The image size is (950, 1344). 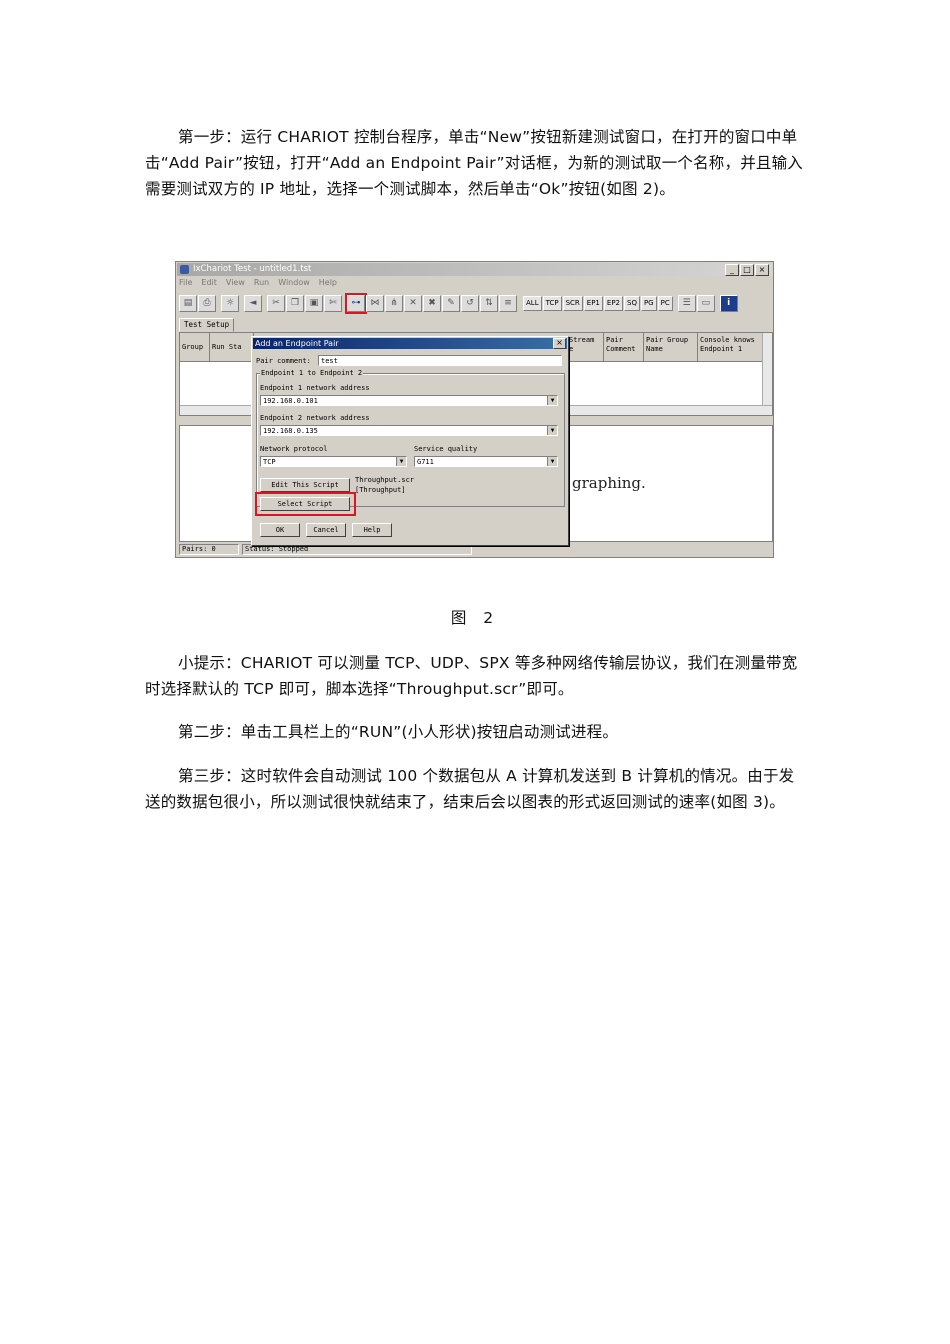 What do you see at coordinates (475, 618) in the screenshot?
I see `figure-caption: 图 2` at bounding box center [475, 618].